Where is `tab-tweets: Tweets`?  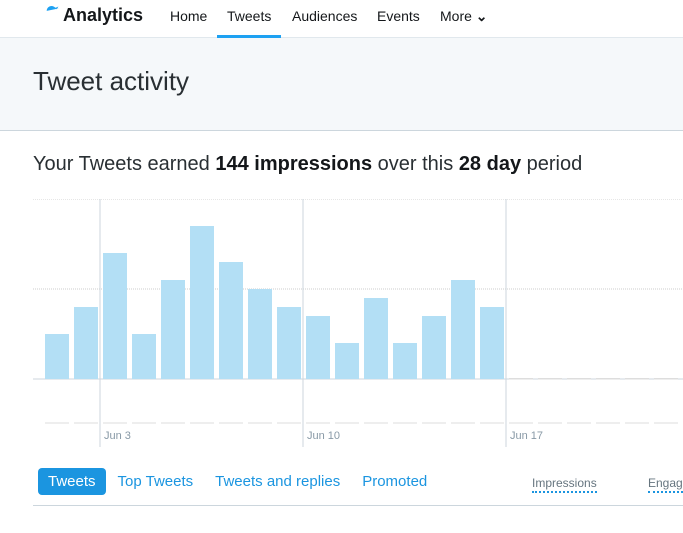
tab-tweets: Tweets is located at coordinates (72, 481).